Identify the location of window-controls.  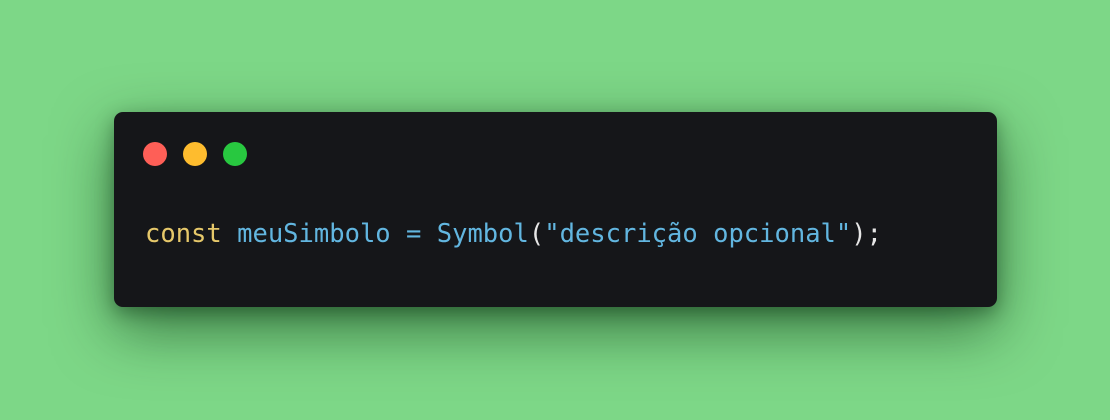
(195, 154).